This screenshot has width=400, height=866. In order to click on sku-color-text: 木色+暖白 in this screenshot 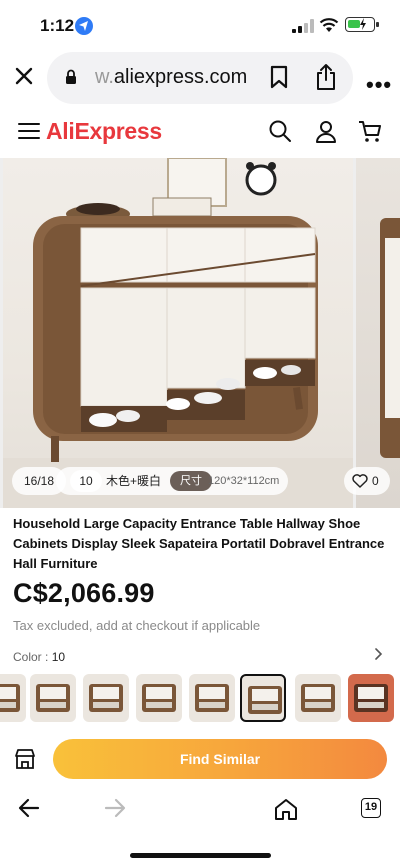, I will do `click(134, 481)`.